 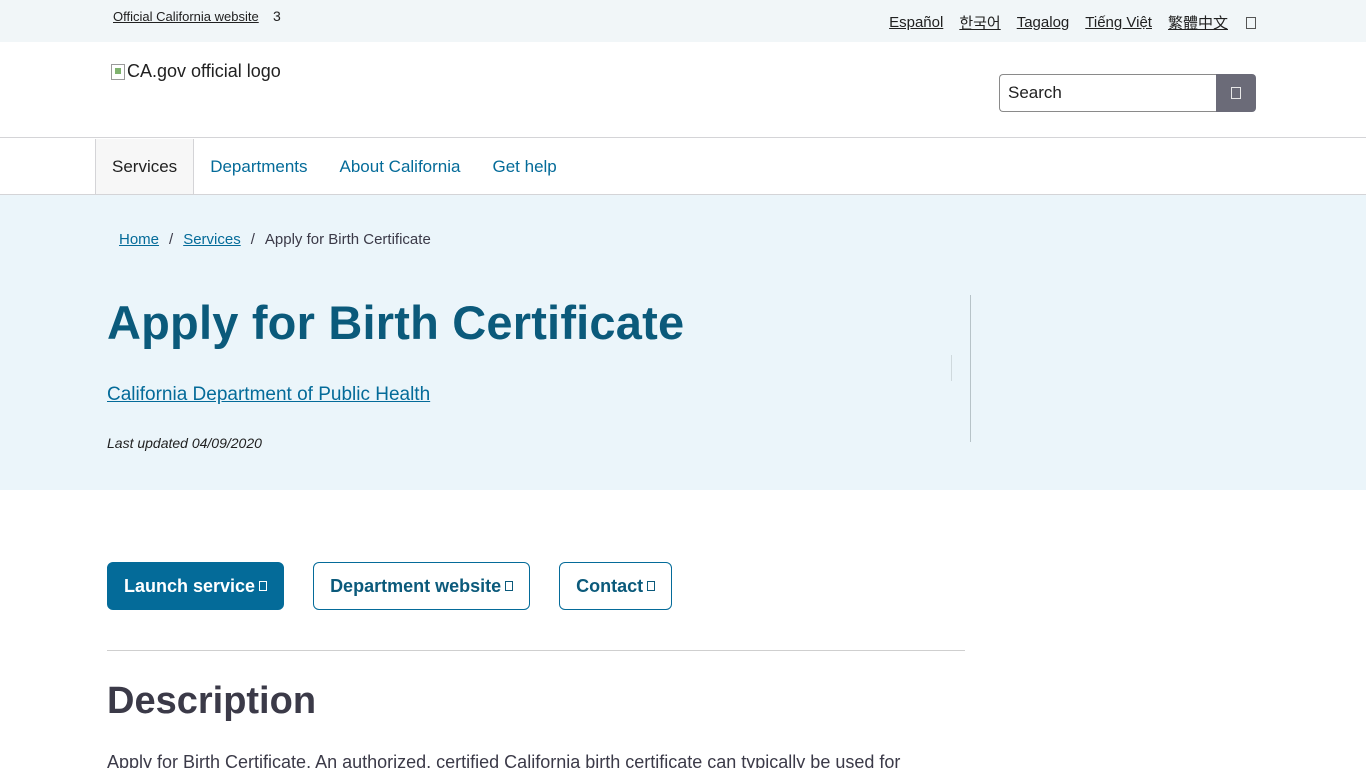 What do you see at coordinates (536, 650) in the screenshot?
I see `section-divider` at bounding box center [536, 650].